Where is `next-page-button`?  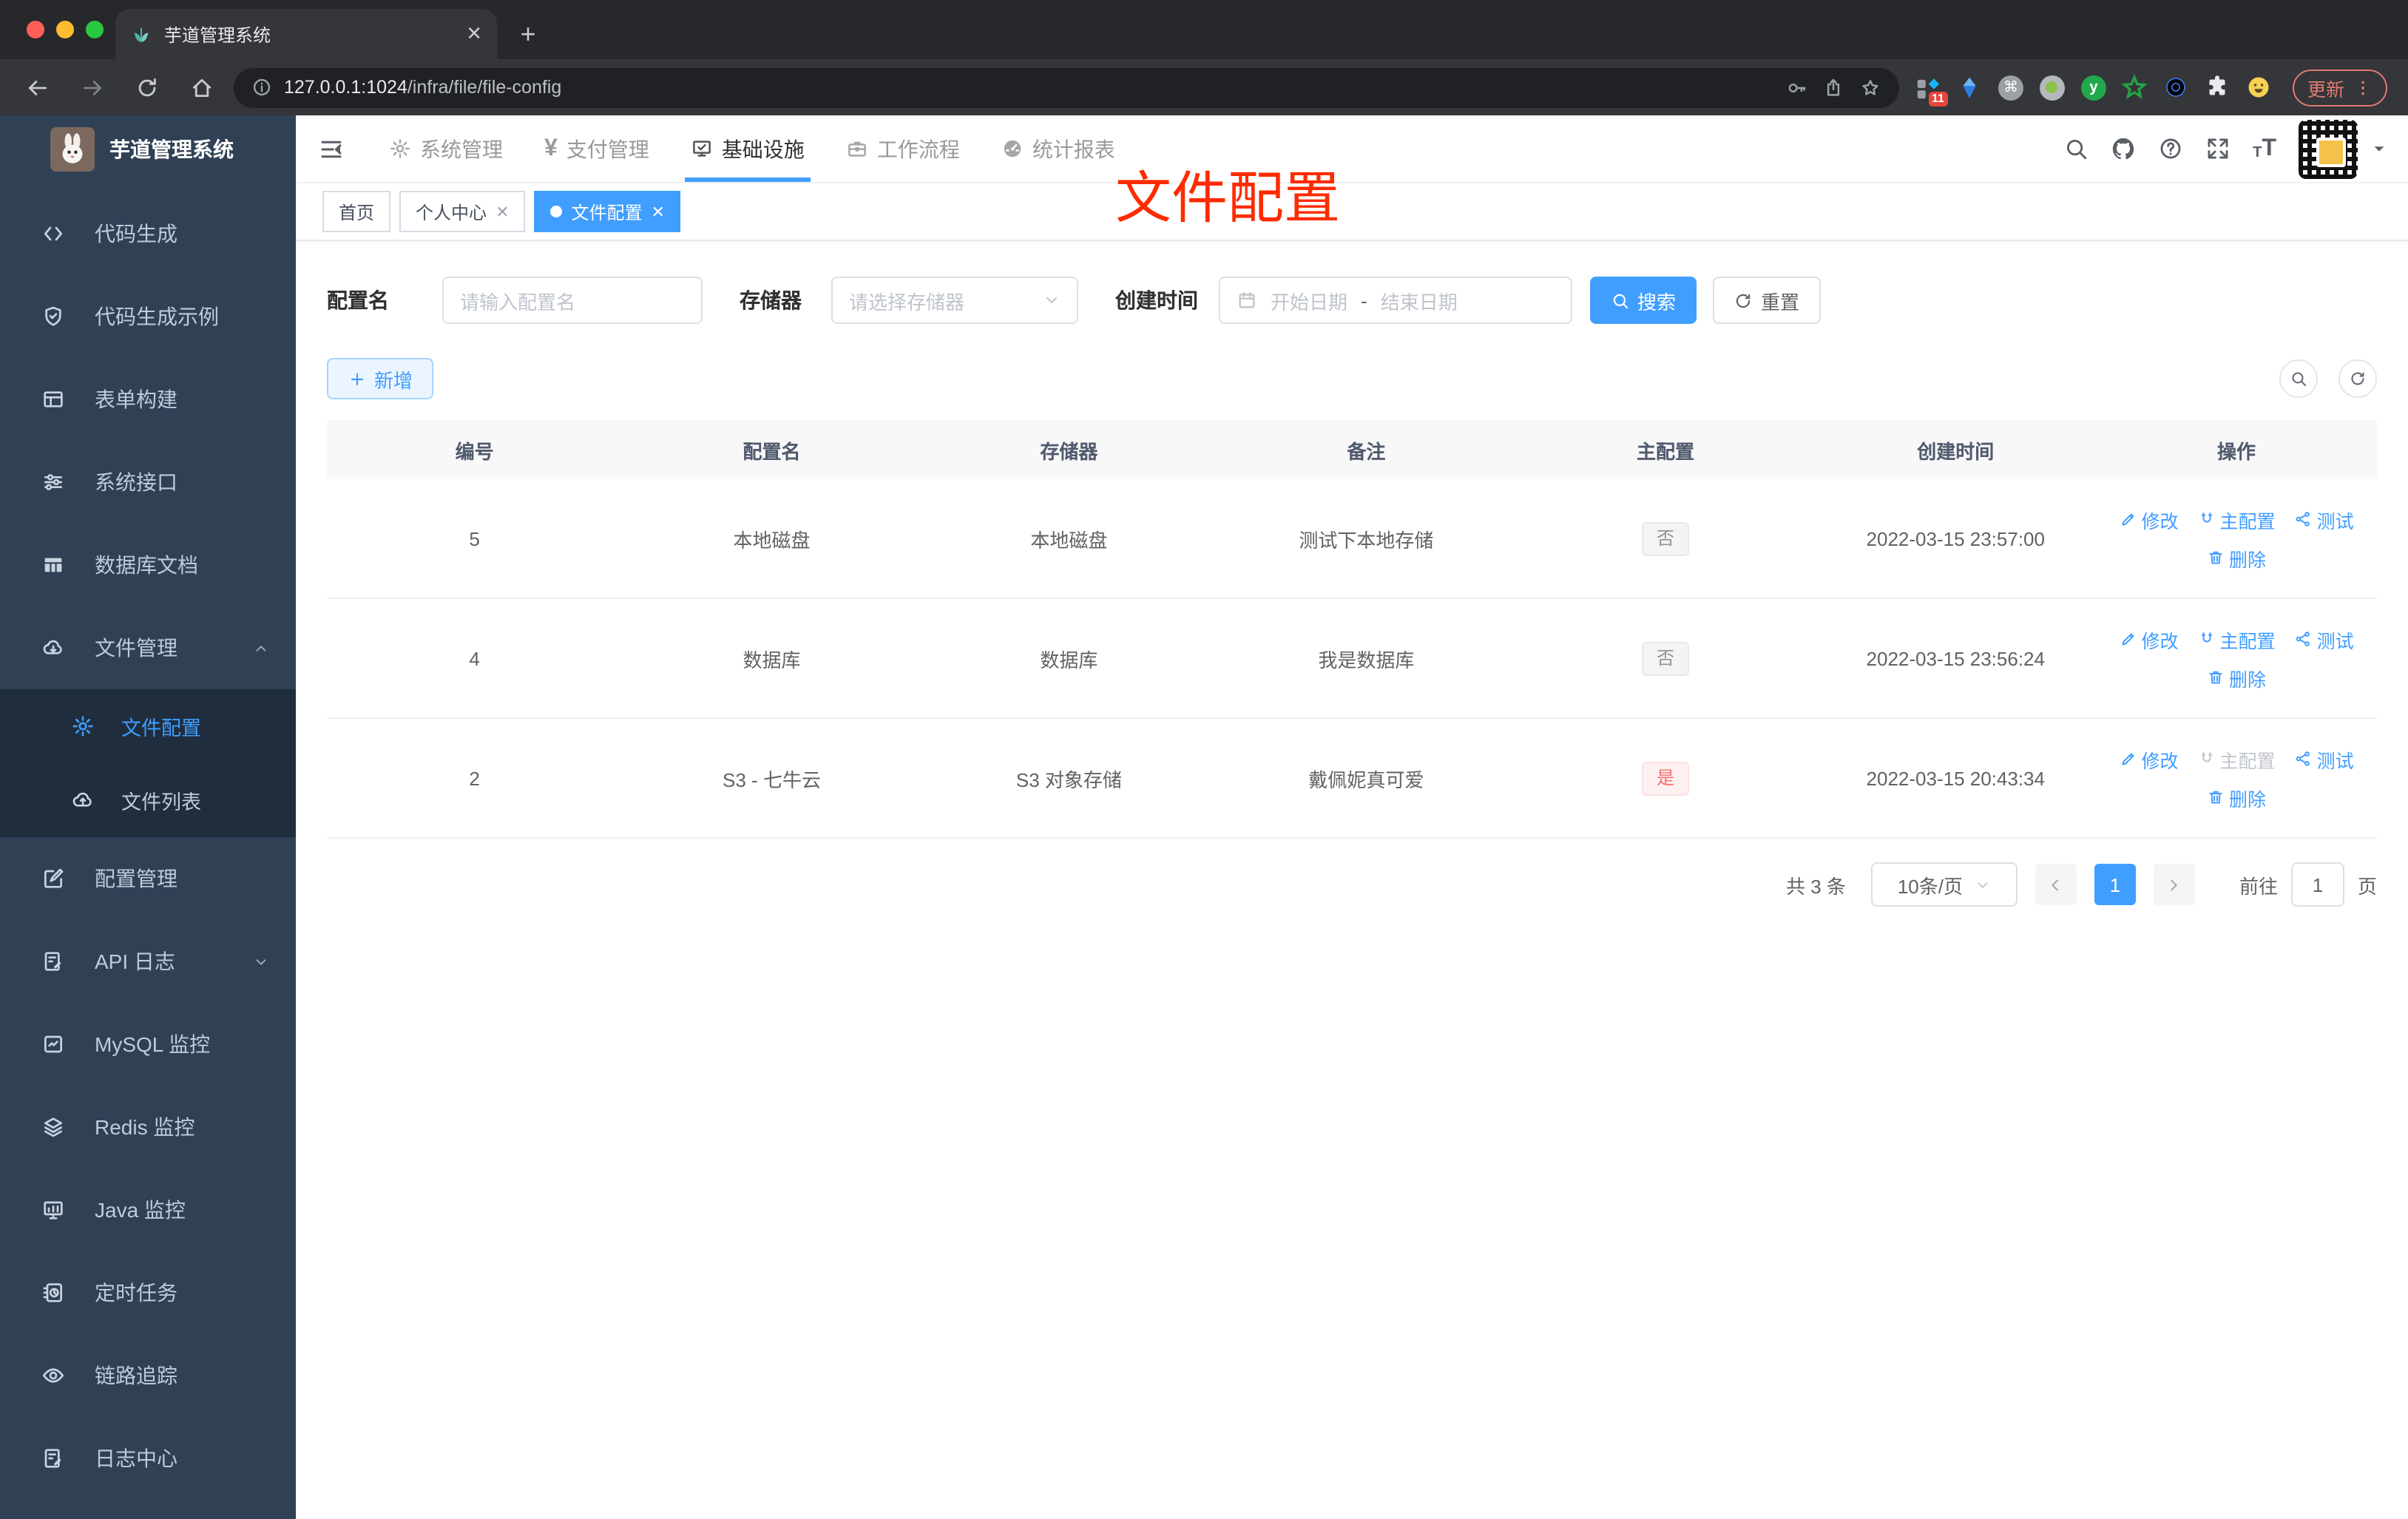 next-page-button is located at coordinates (2174, 884).